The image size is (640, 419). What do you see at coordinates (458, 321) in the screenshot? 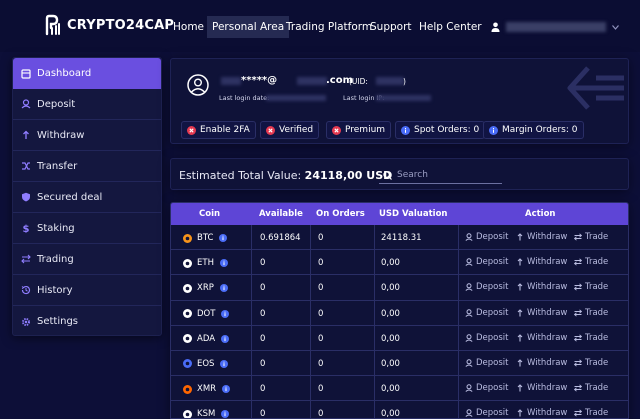
I see `column-divider` at bounding box center [458, 321].